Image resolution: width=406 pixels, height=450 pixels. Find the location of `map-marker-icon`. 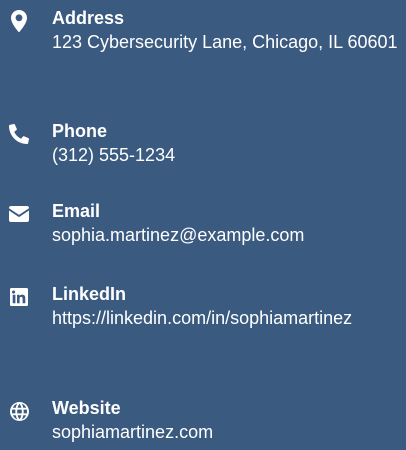

map-marker-icon is located at coordinates (19, 21).